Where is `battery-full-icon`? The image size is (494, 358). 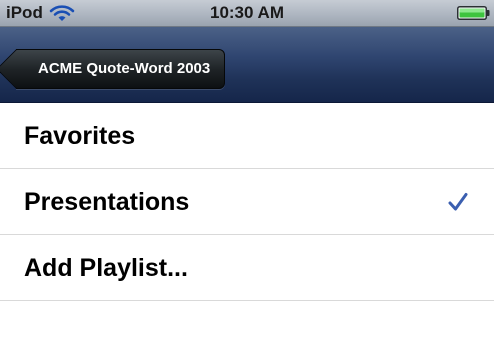
battery-full-icon is located at coordinates (473, 13).